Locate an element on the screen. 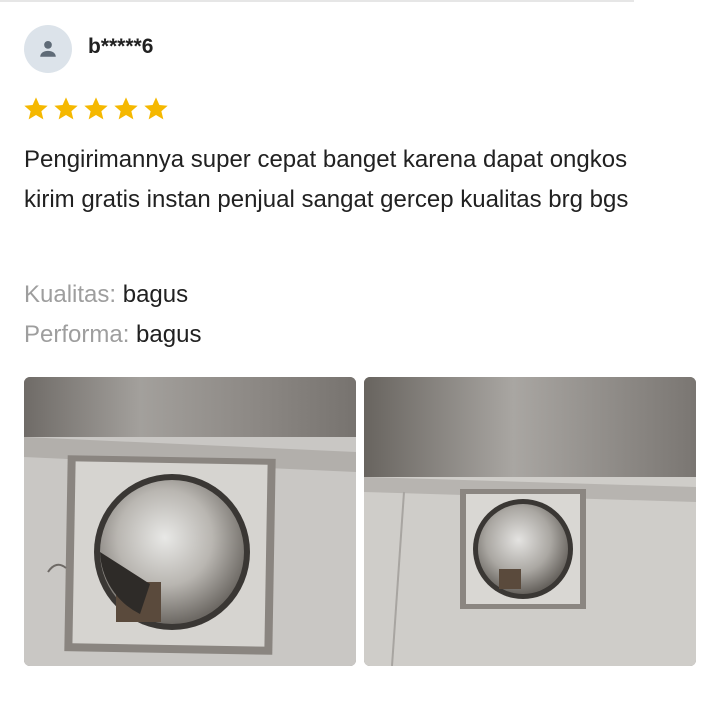 The width and height of the screenshot is (720, 726). attribute-label: Performa: is located at coordinates (77, 334).